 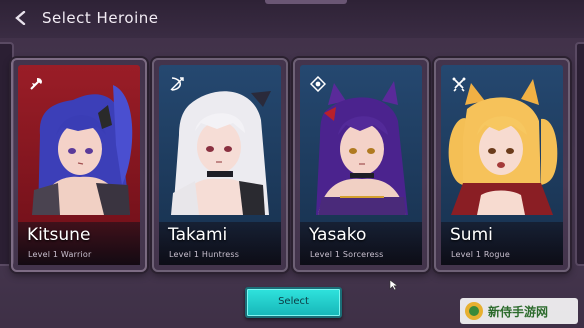 I want to click on top-tab-indicator, so click(x=306, y=2).